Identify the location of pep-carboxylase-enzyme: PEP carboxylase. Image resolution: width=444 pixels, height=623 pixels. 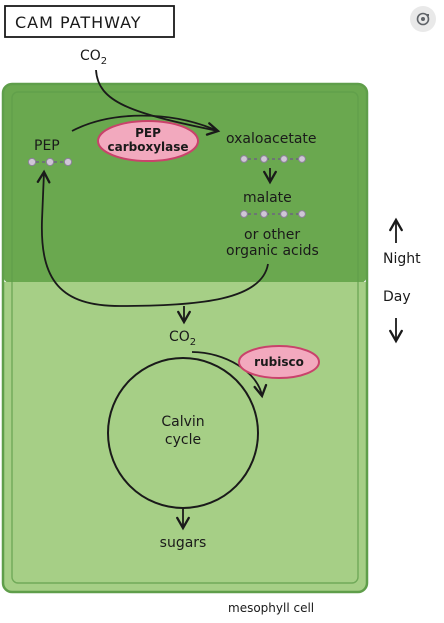
(148, 141).